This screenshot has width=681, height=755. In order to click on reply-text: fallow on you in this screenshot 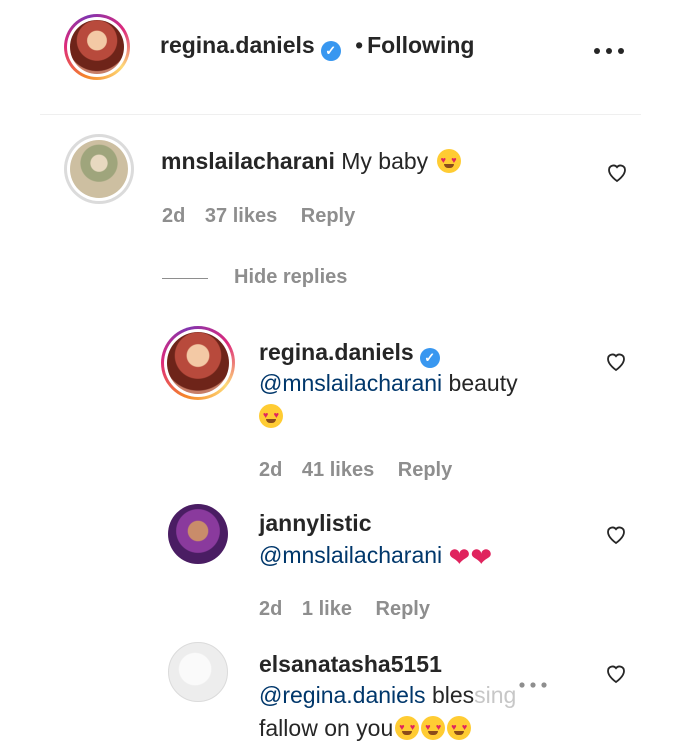, I will do `click(326, 728)`.